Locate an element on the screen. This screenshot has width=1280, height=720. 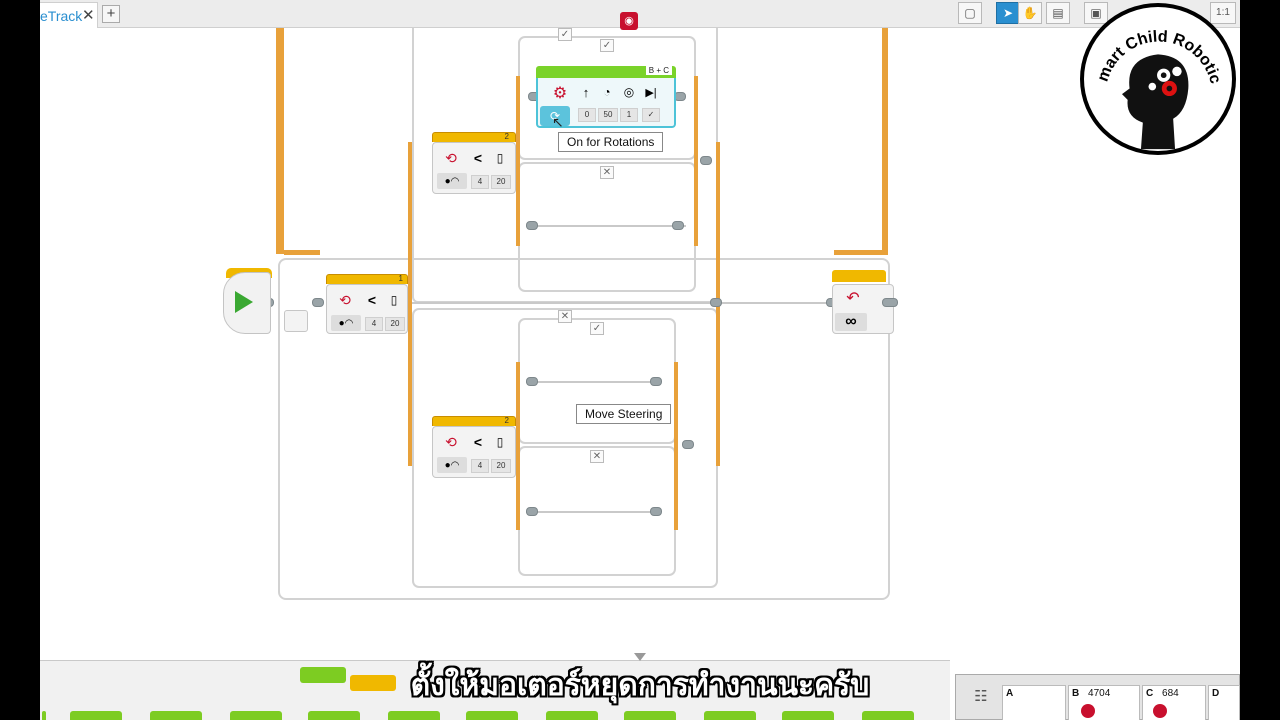
rotations-icon: ◎ is located at coordinates (629, 92).